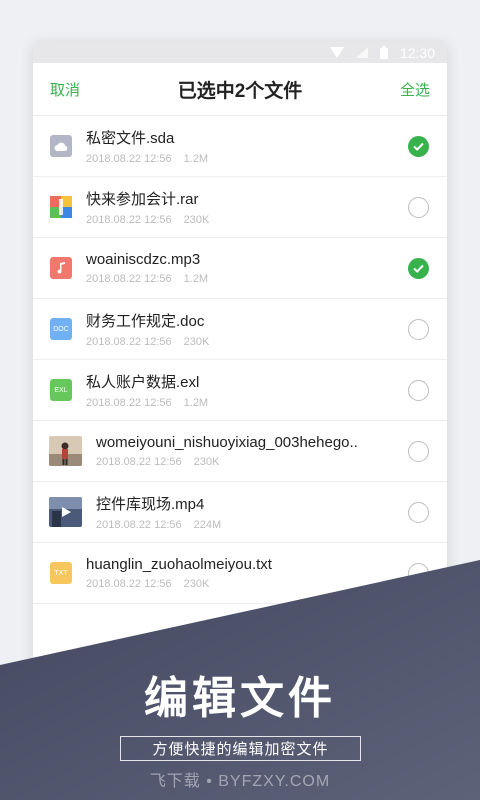 The height and width of the screenshot is (800, 480). What do you see at coordinates (145, 321) in the screenshot?
I see `file-name: 财务工作规定.doc` at bounding box center [145, 321].